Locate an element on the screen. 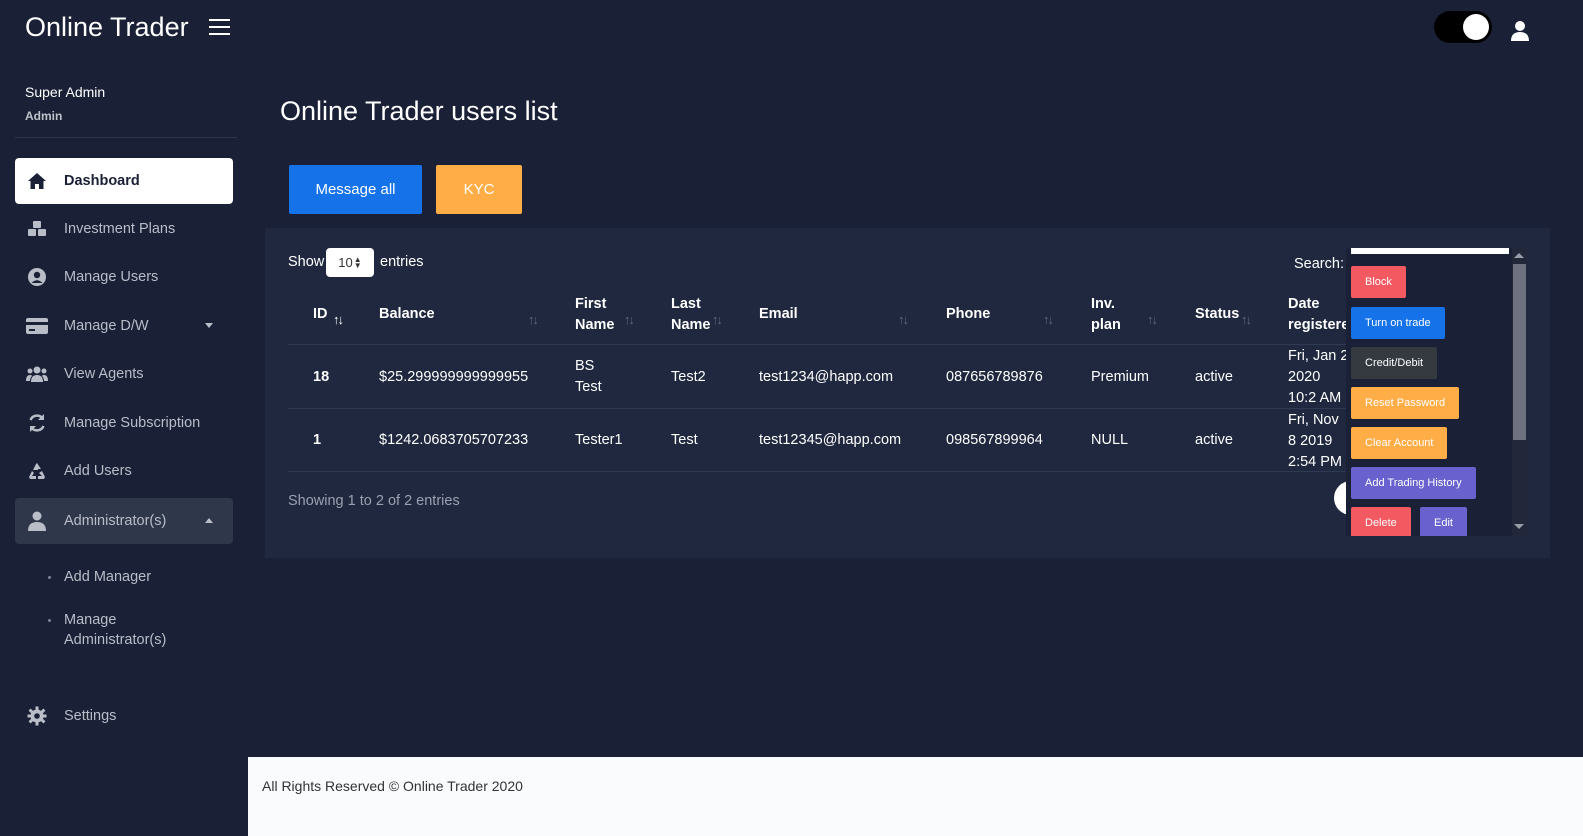  table-cell-balance: $25.299999999999955 is located at coordinates (454, 377).